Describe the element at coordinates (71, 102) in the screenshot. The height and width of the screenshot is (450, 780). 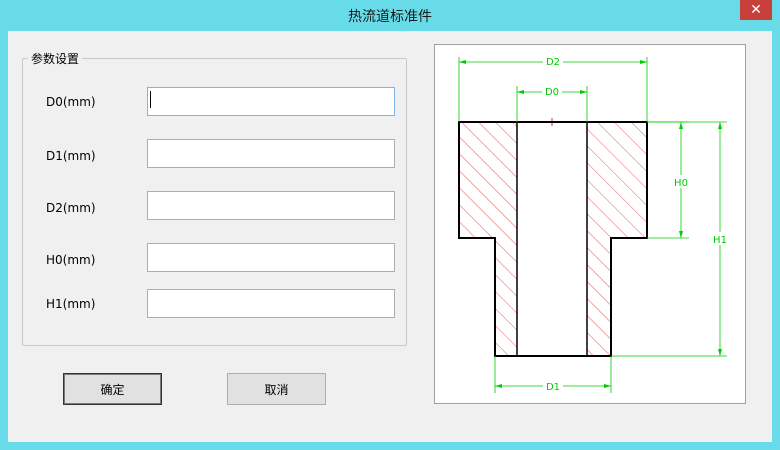
I see `d0-label: D0(mm)` at that location.